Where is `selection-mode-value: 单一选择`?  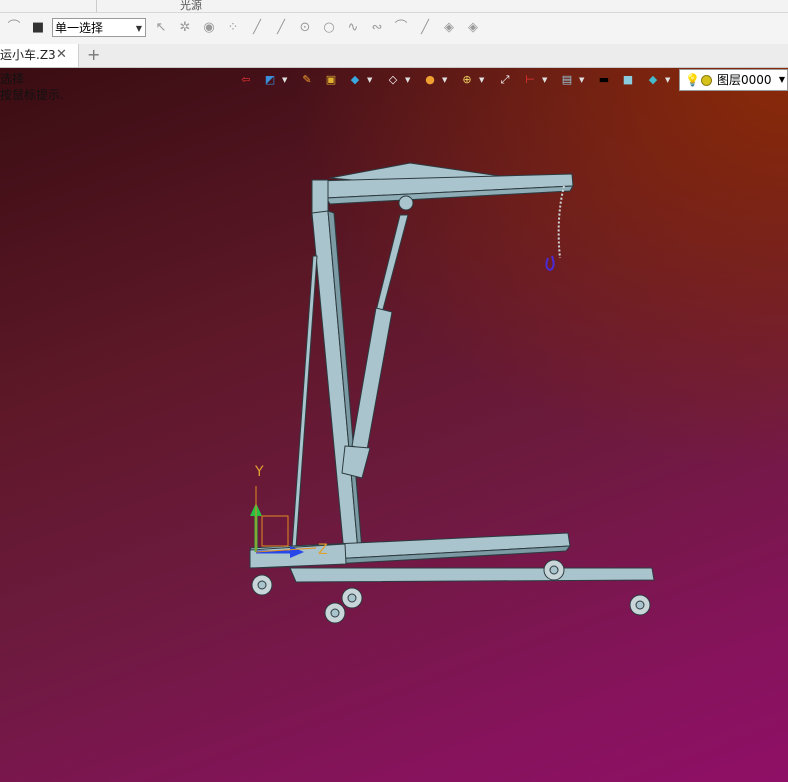 selection-mode-value: 单一选择 is located at coordinates (79, 28).